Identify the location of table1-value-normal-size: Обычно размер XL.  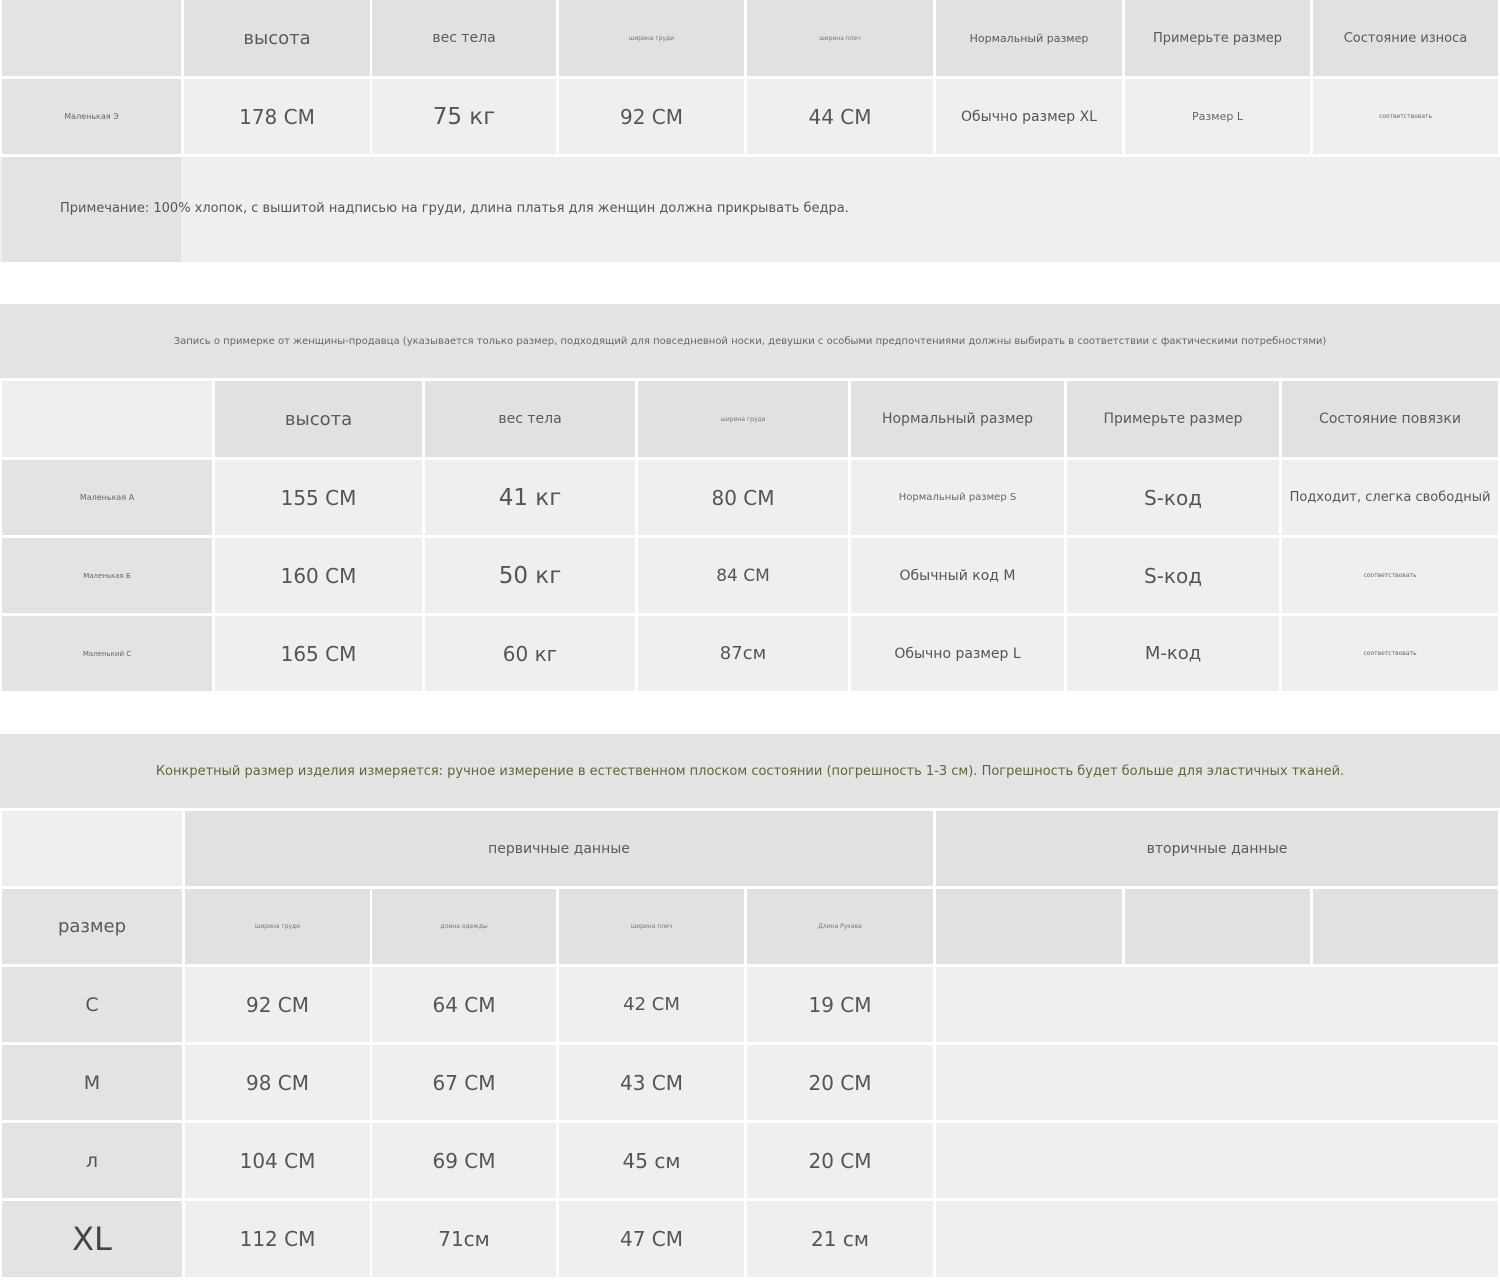
(1029, 116).